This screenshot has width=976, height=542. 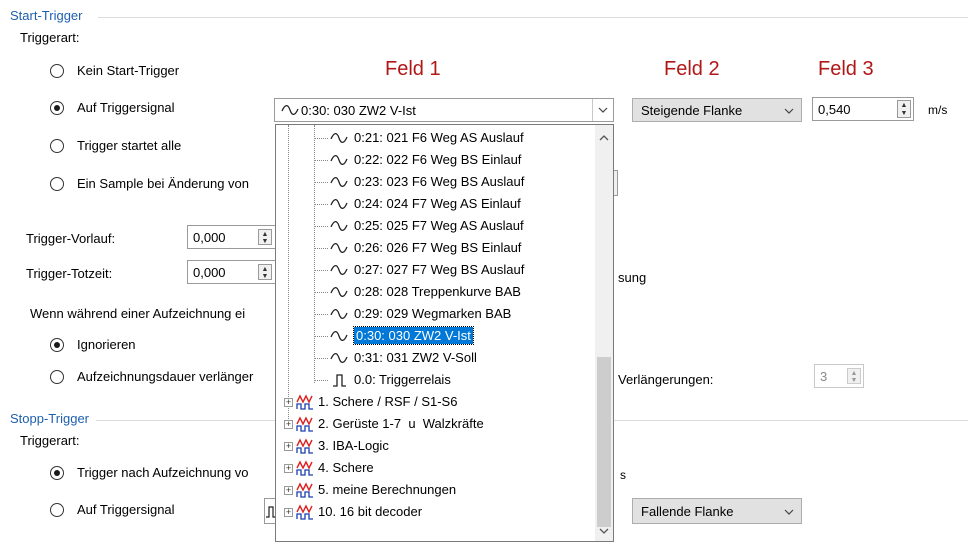 What do you see at coordinates (358, 110) in the screenshot?
I see `signal-select-value: 0:30: 030 ZW2 V-Ist` at bounding box center [358, 110].